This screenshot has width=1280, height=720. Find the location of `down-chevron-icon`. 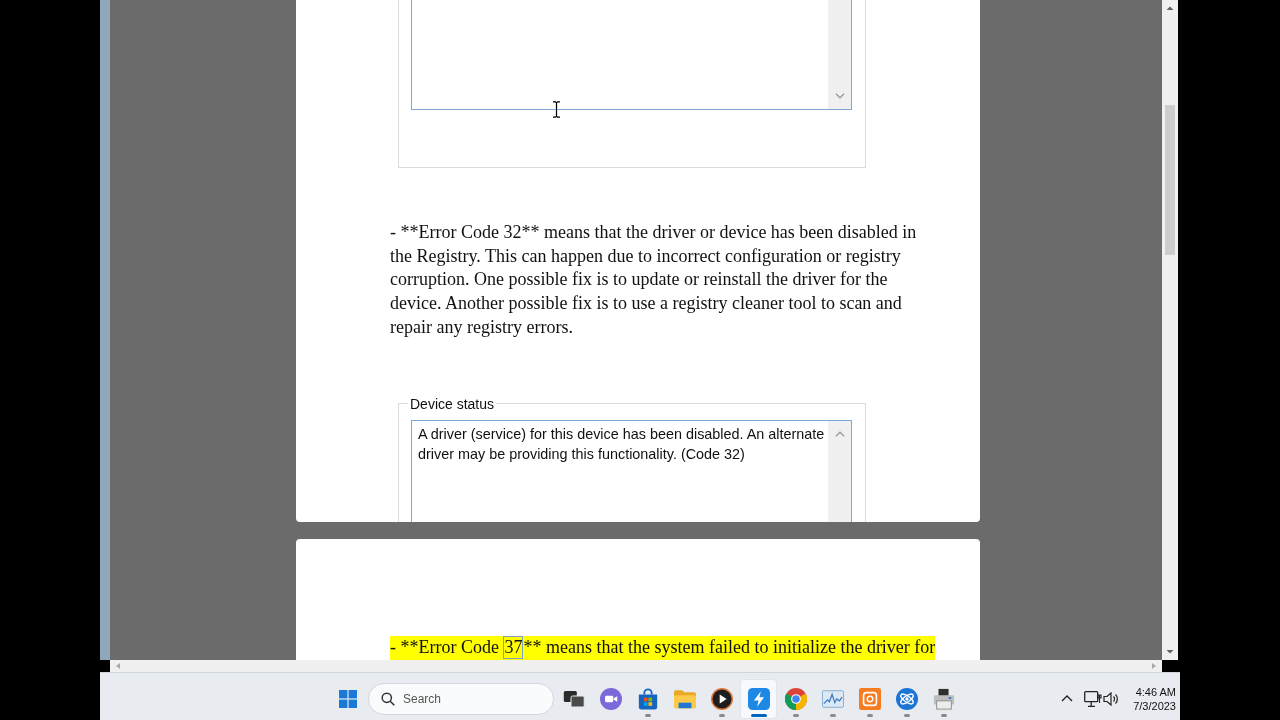

down-chevron-icon is located at coordinates (839, 96).